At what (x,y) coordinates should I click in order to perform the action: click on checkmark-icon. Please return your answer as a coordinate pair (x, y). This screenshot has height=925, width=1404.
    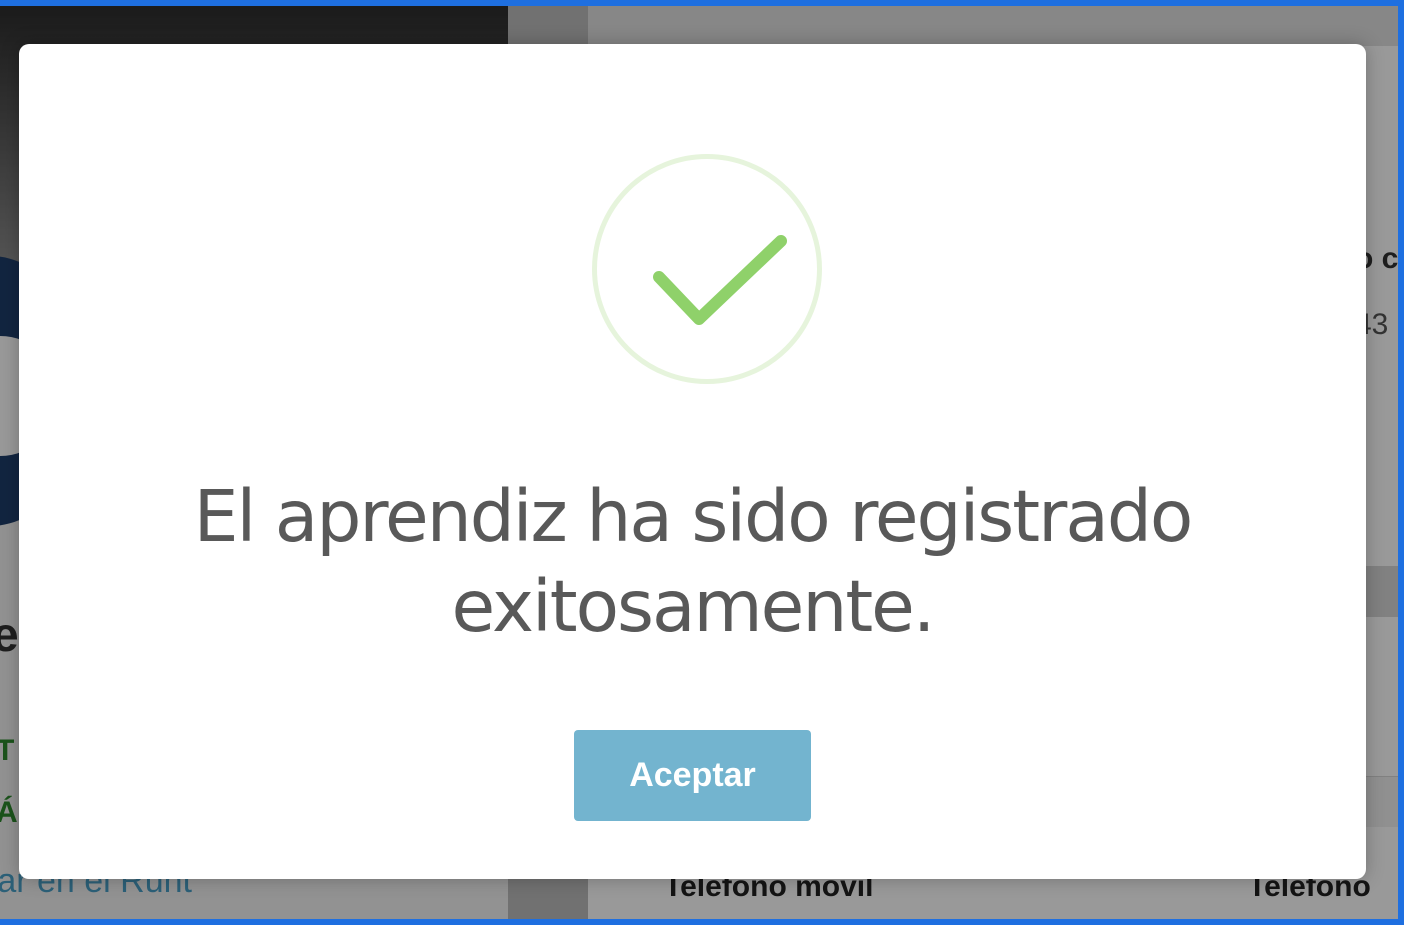
    Looking at the image, I should click on (720, 280).